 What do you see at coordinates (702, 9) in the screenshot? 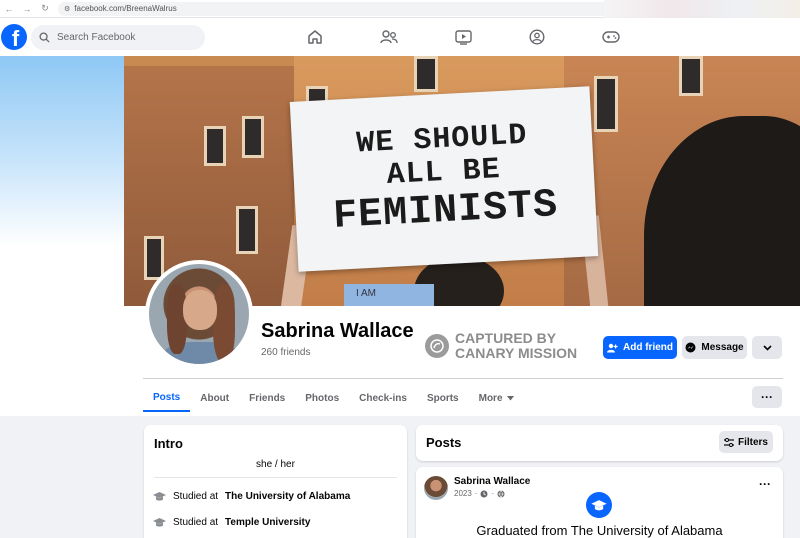
I see `extensions-area` at bounding box center [702, 9].